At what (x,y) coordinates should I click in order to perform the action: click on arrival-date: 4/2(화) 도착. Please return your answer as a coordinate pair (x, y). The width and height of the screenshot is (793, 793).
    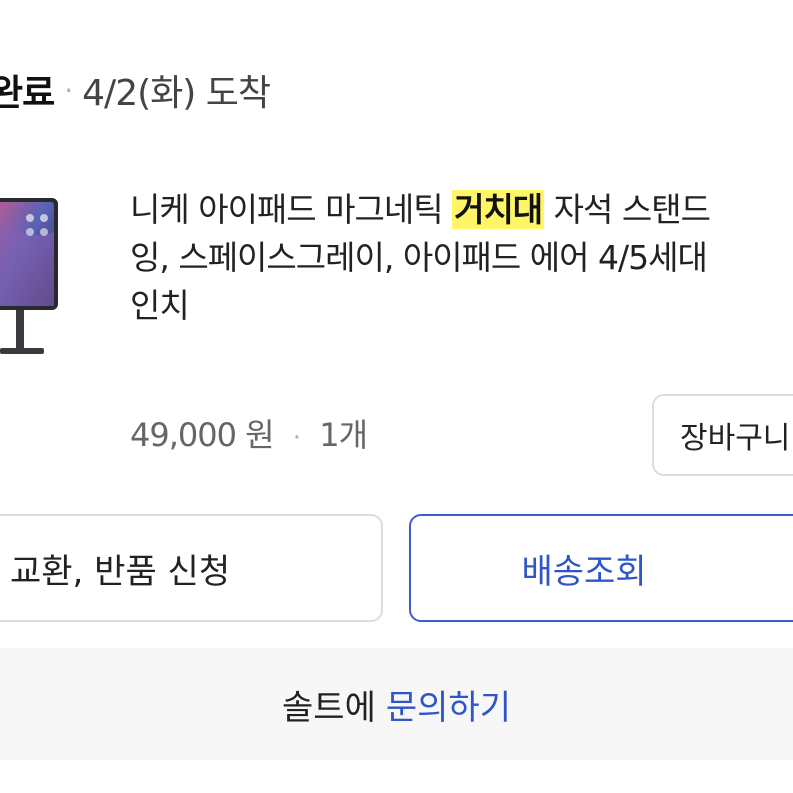
    Looking at the image, I should click on (176, 93).